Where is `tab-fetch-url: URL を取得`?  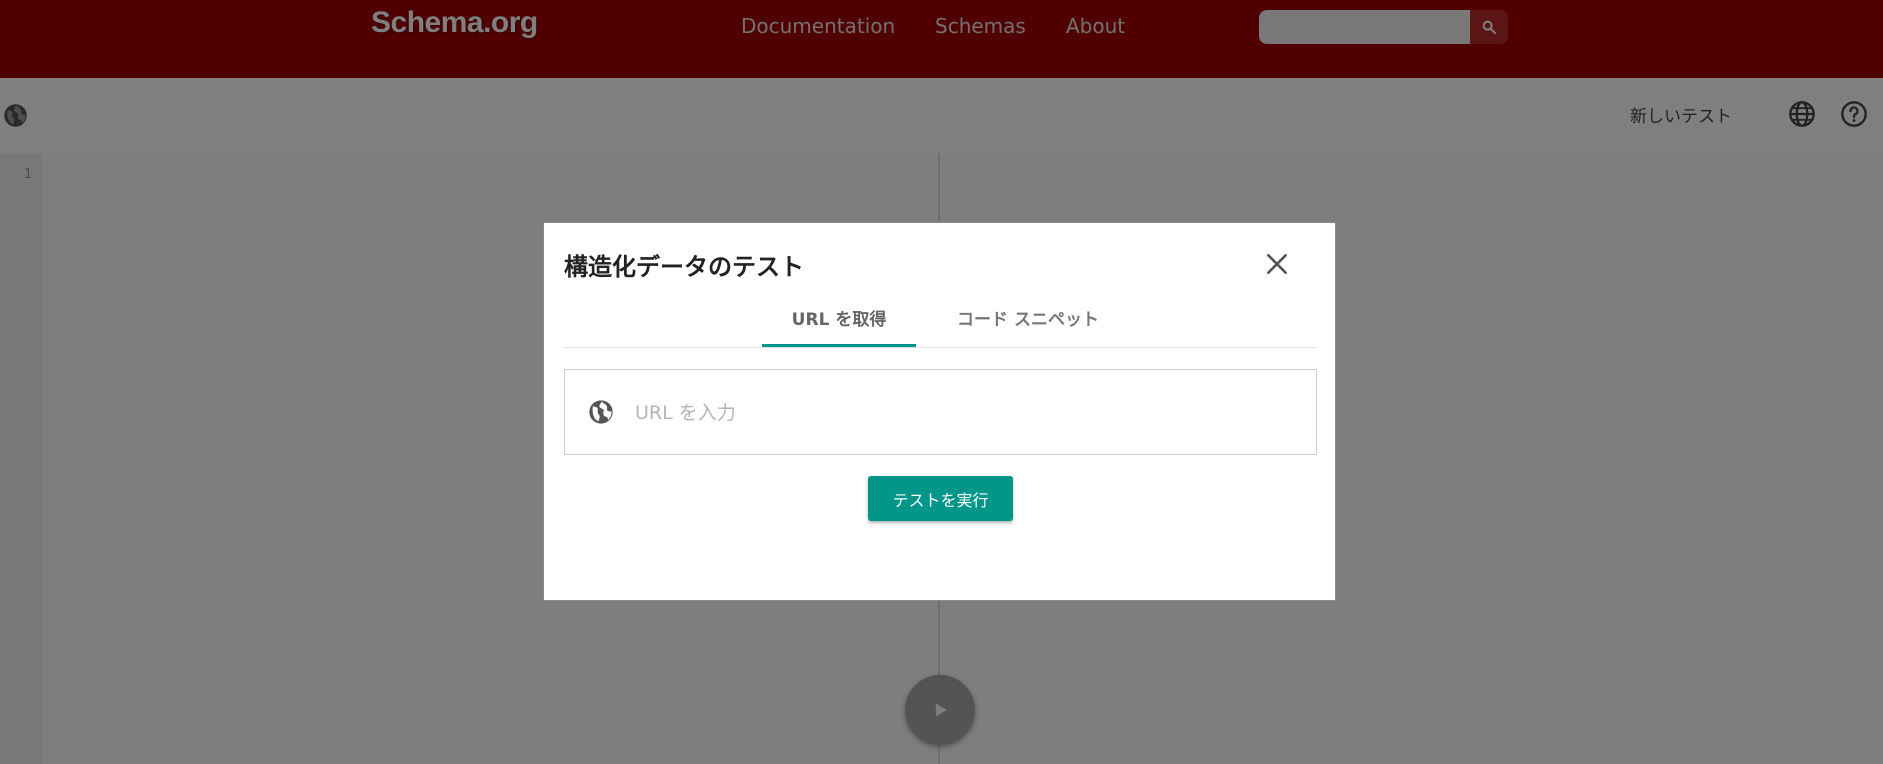 tab-fetch-url: URL を取得 is located at coordinates (839, 326).